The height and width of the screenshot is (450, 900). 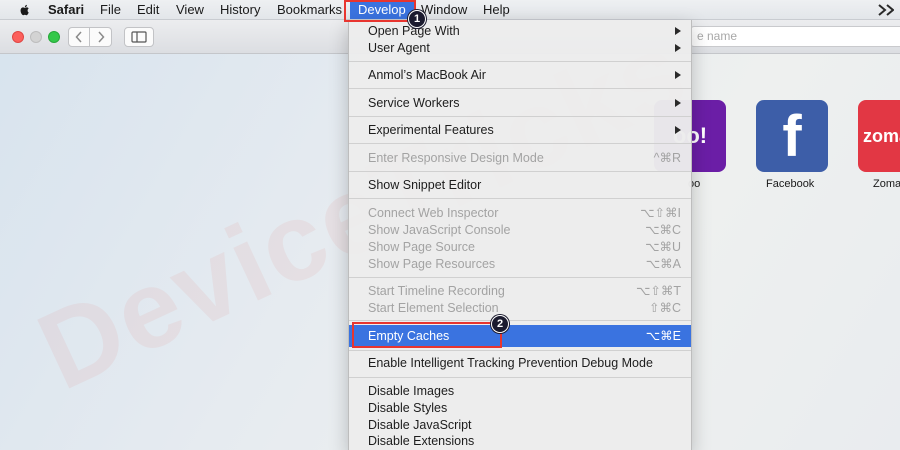 I want to click on menu-item-service-workers: Service Workers, so click(x=520, y=103).